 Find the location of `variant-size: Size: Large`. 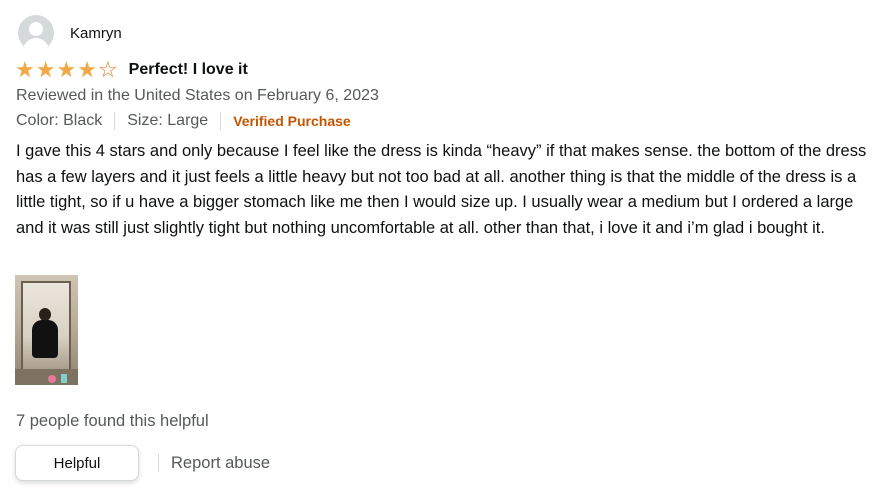

variant-size: Size: Large is located at coordinates (167, 121).